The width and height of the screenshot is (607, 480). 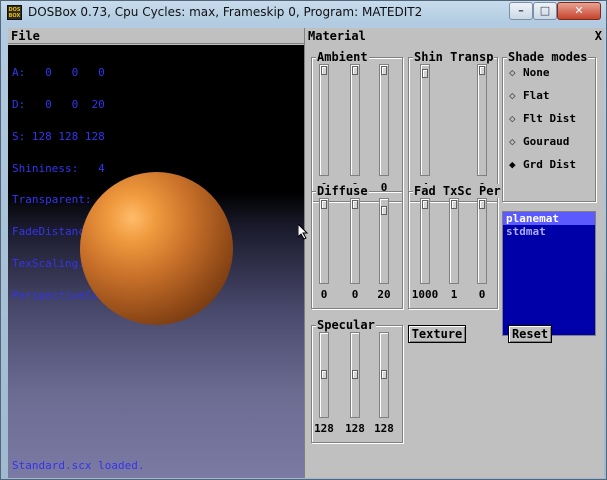 I want to click on dosbox-app-icon: DOS BOX, so click(x=14, y=12).